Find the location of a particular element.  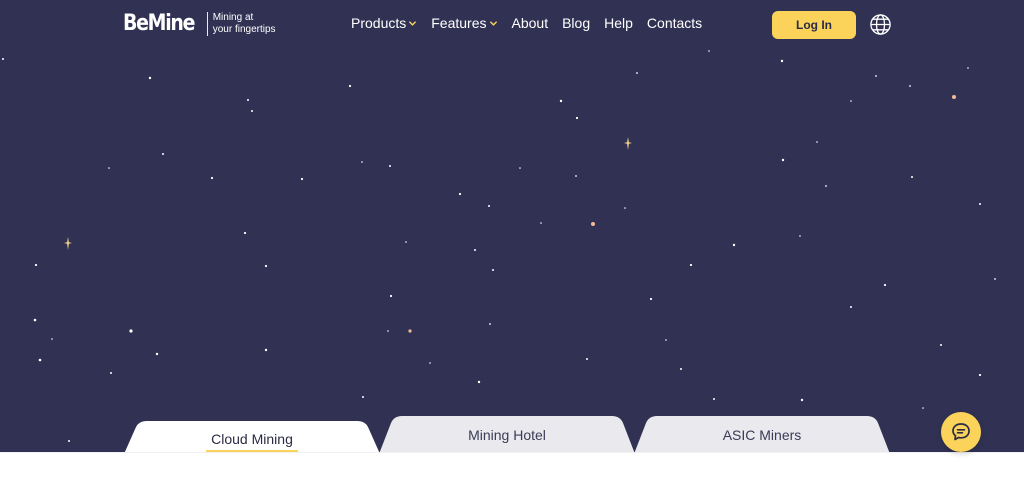

tab-label: Mining Hotel is located at coordinates (507, 435).